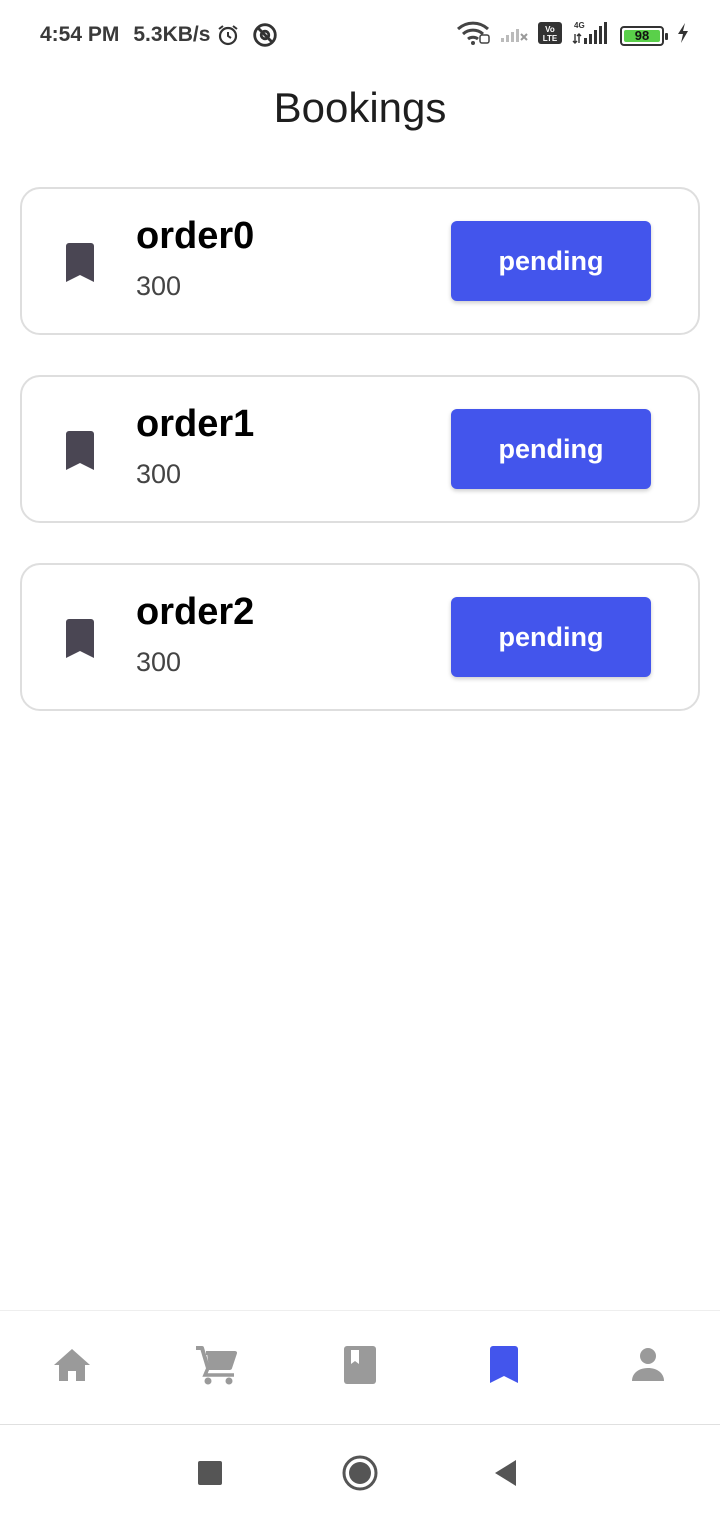 The width and height of the screenshot is (720, 1520). I want to click on nav-item-profile, so click(648, 1368).